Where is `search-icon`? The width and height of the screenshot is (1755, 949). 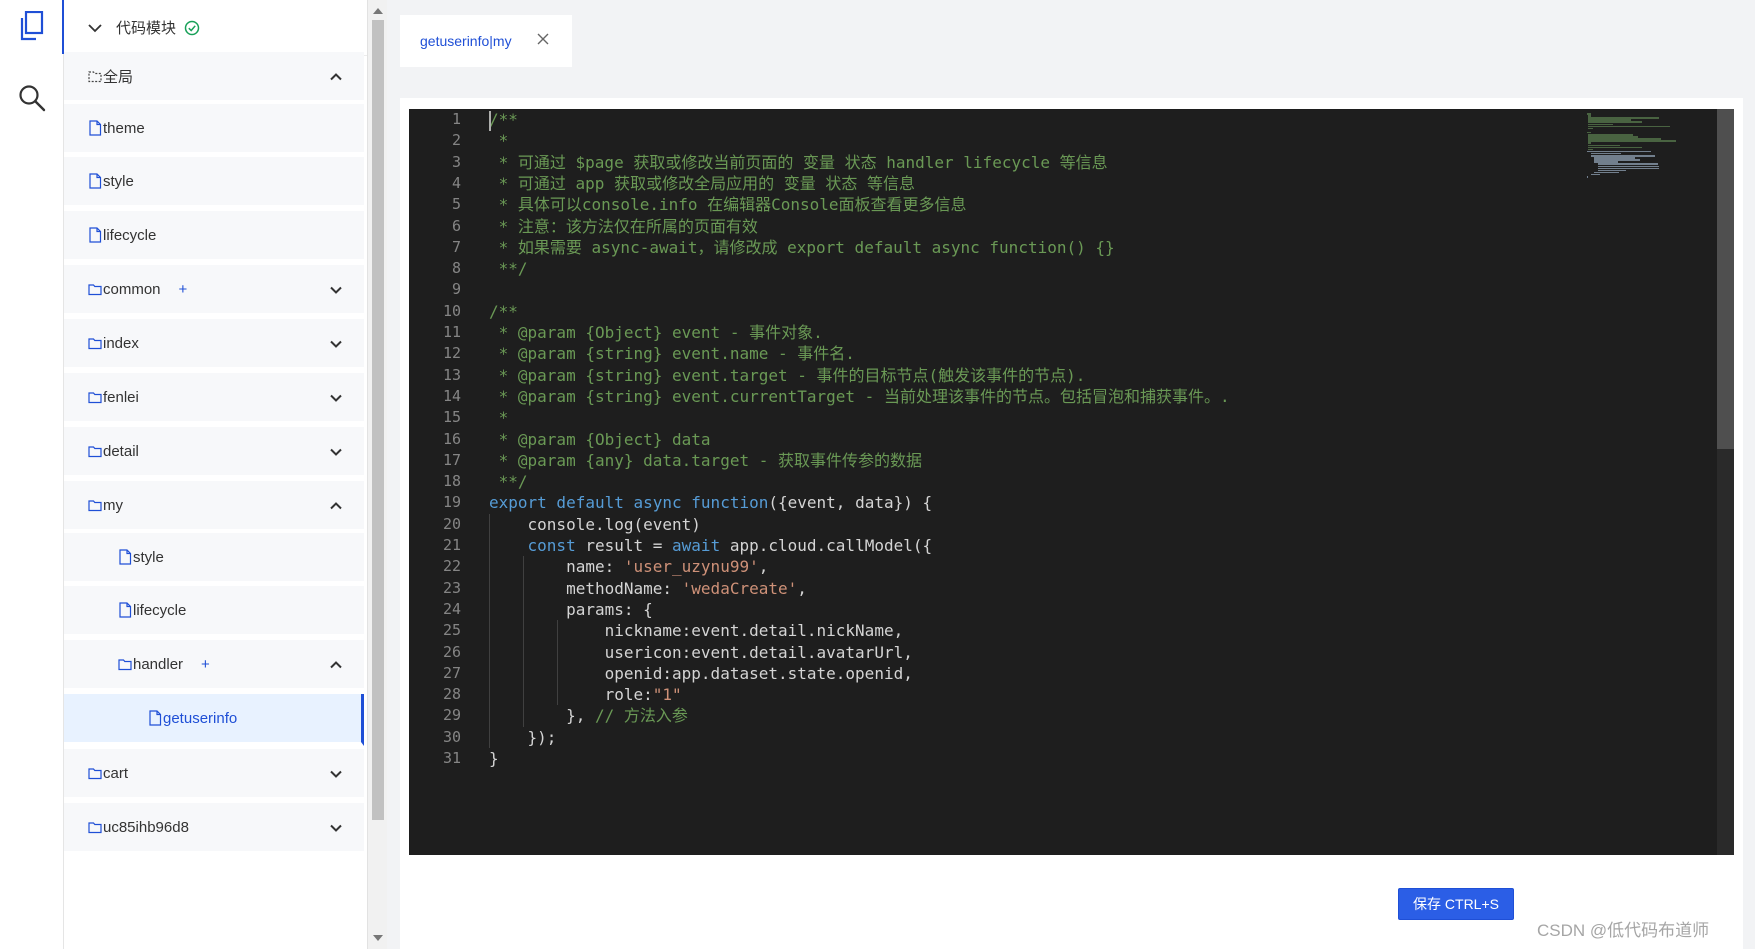
search-icon is located at coordinates (32, 98).